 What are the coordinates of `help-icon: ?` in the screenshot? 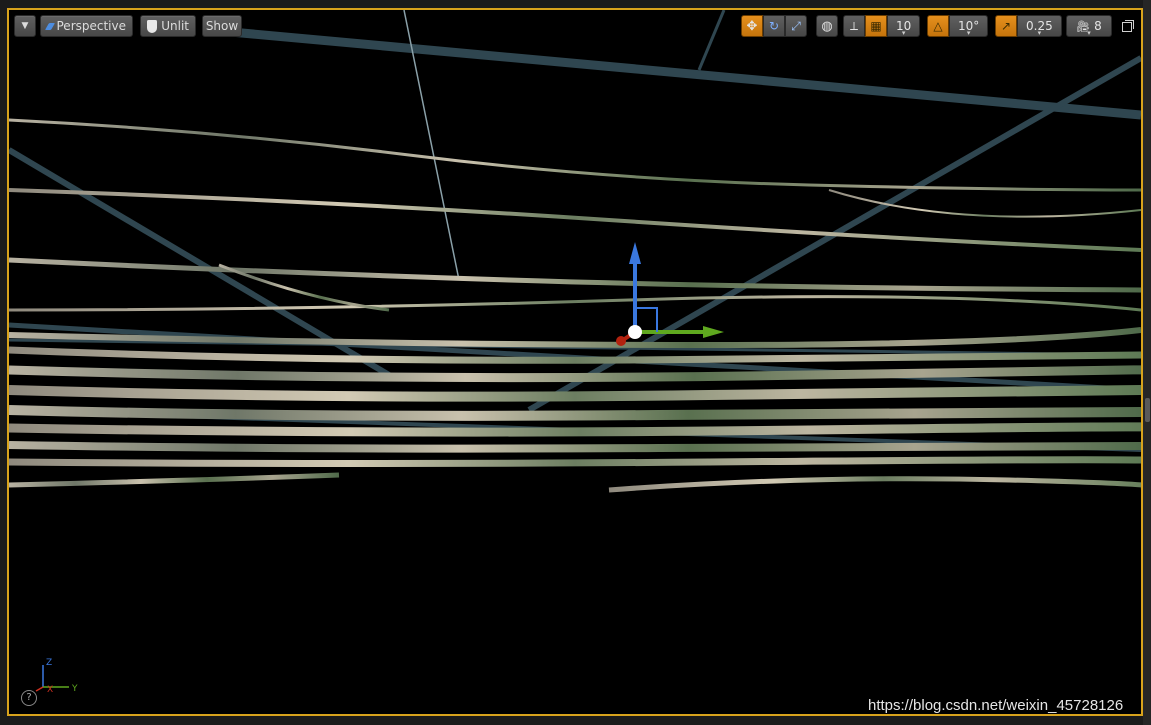 It's located at (29, 698).